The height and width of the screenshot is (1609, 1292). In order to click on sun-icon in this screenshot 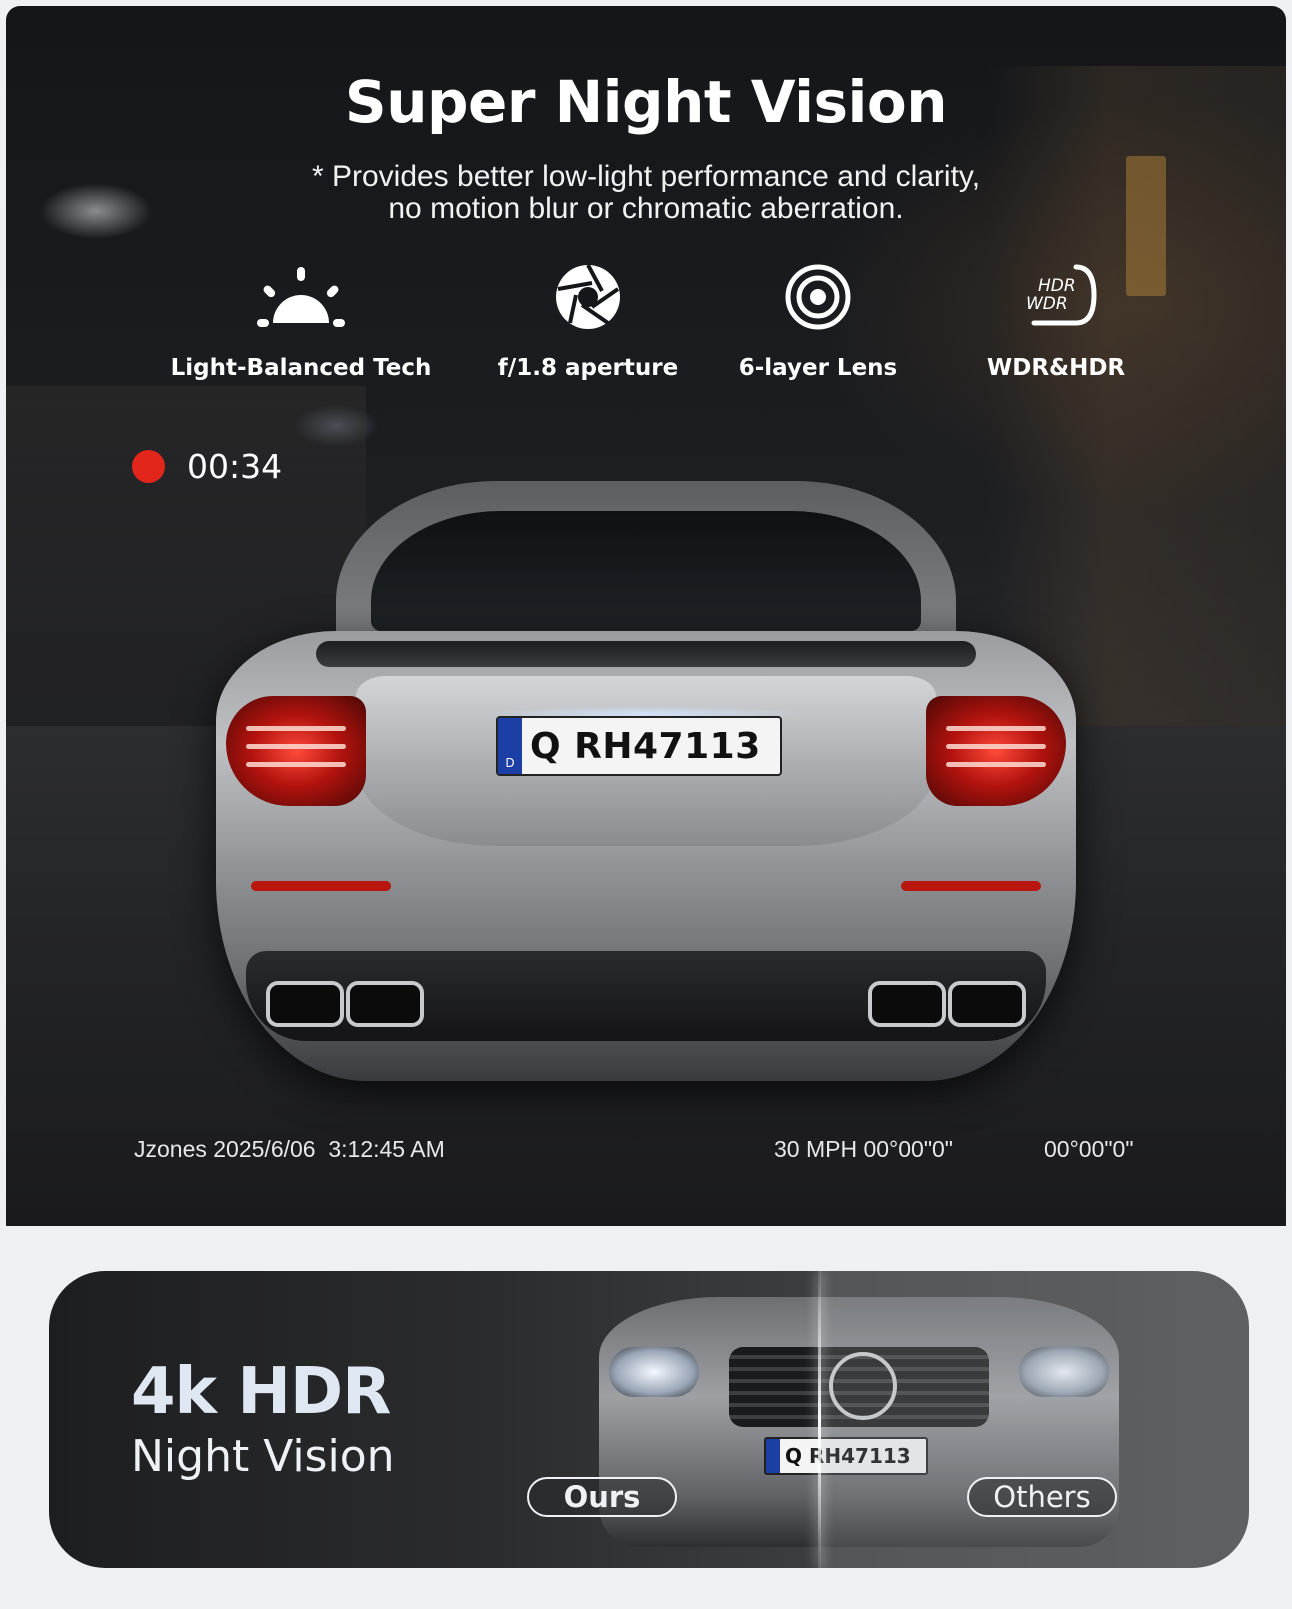, I will do `click(301, 297)`.